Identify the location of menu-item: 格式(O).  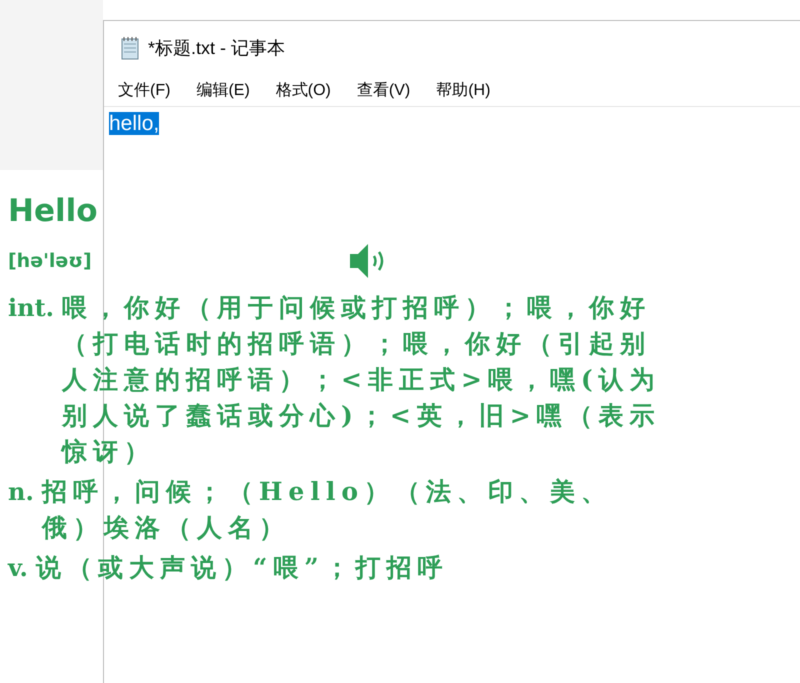
(303, 90).